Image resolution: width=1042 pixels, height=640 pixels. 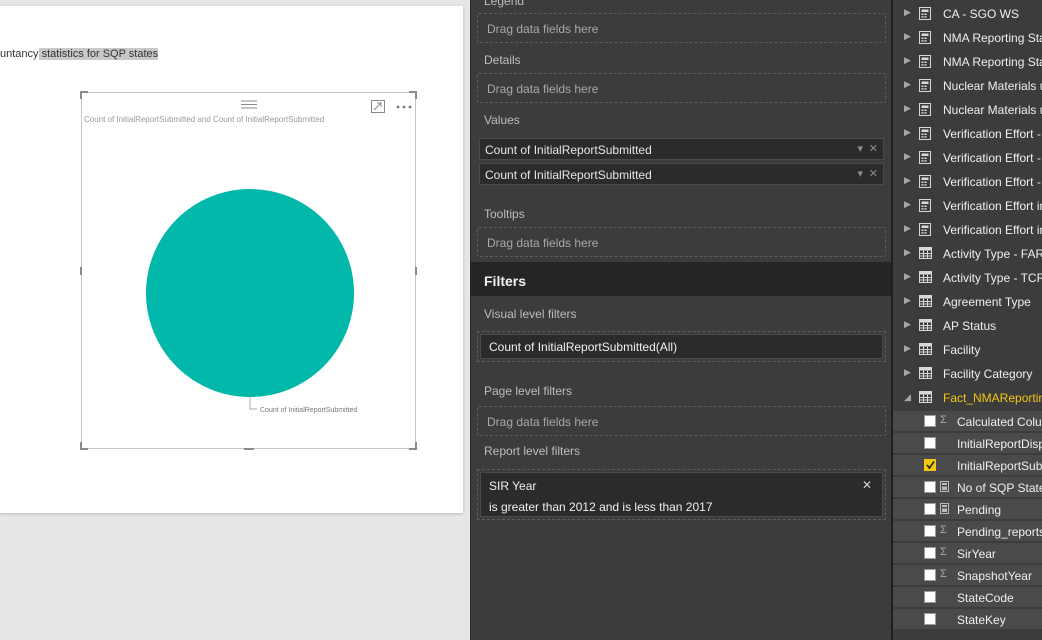 I want to click on textbox-selected-text: statistics for SQP states, so click(x=98, y=54).